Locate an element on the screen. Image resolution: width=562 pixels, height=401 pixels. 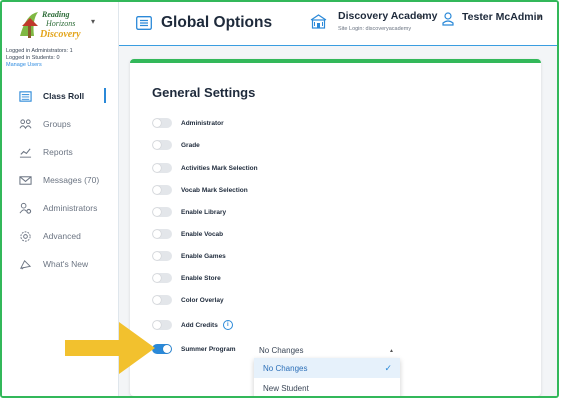
sidebar-item-label: Administrators is located at coordinates (70, 208).